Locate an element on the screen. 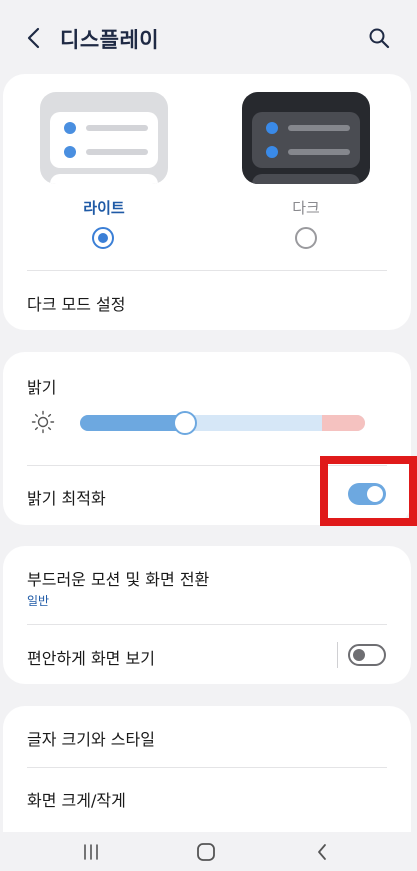 The height and width of the screenshot is (871, 417). dark-mode-settings-item: 다크 모드 설정 is located at coordinates (76, 303).